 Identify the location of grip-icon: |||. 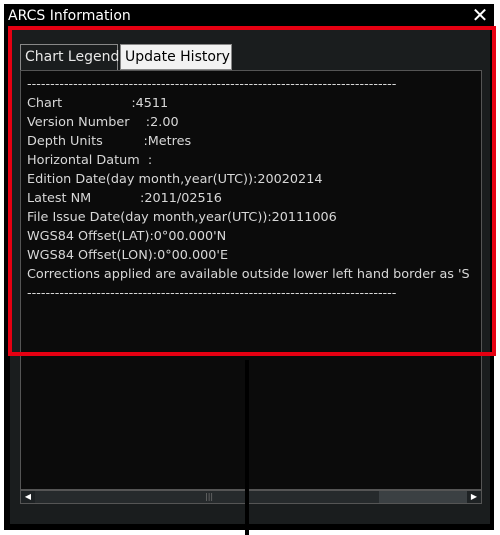
(209, 496).